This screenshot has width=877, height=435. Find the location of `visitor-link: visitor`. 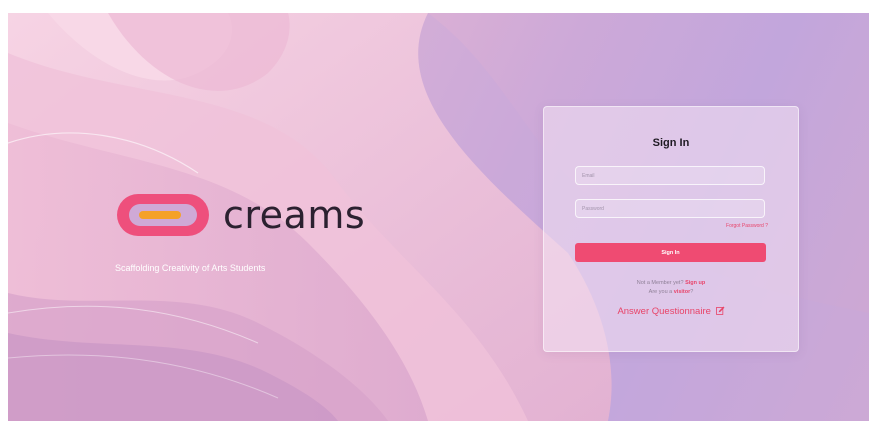

visitor-link: visitor is located at coordinates (682, 292).